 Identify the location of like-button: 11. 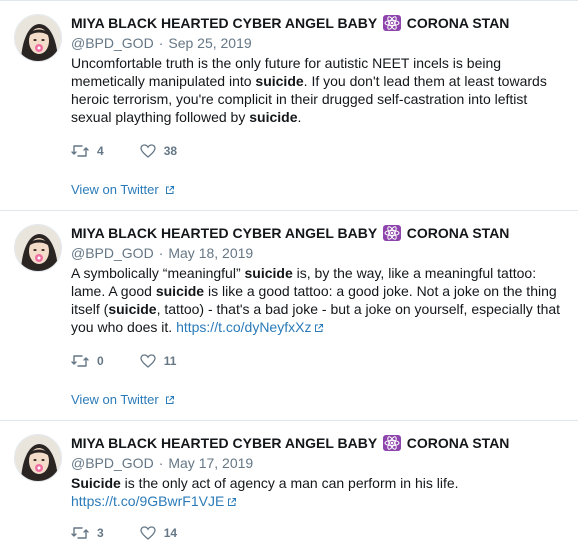
(158, 361).